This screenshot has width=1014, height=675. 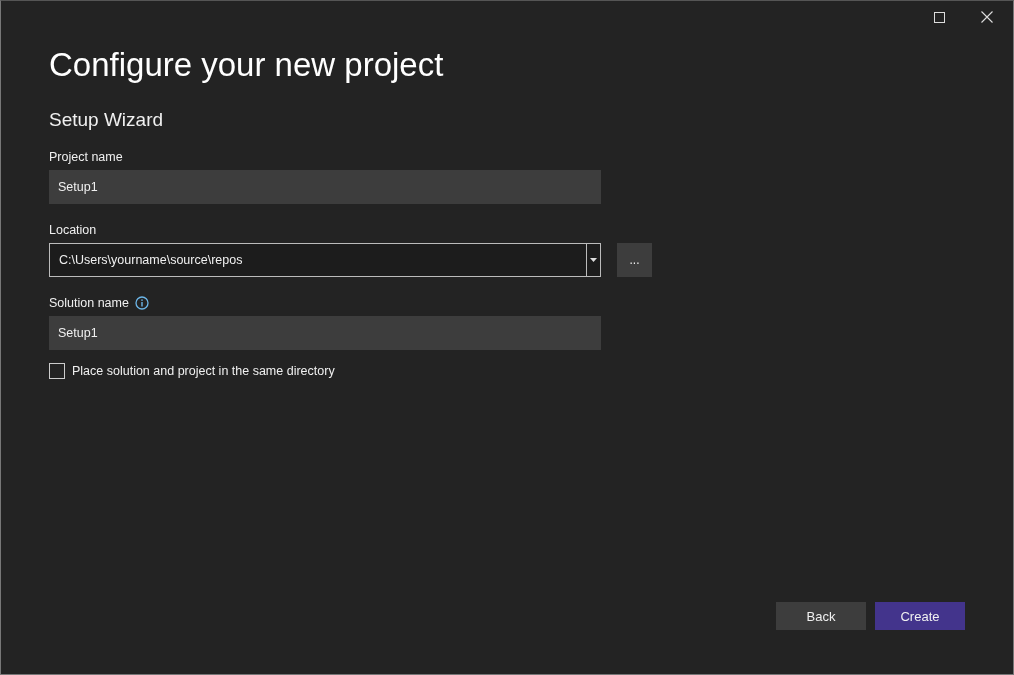 I want to click on close-icon, so click(x=987, y=17).